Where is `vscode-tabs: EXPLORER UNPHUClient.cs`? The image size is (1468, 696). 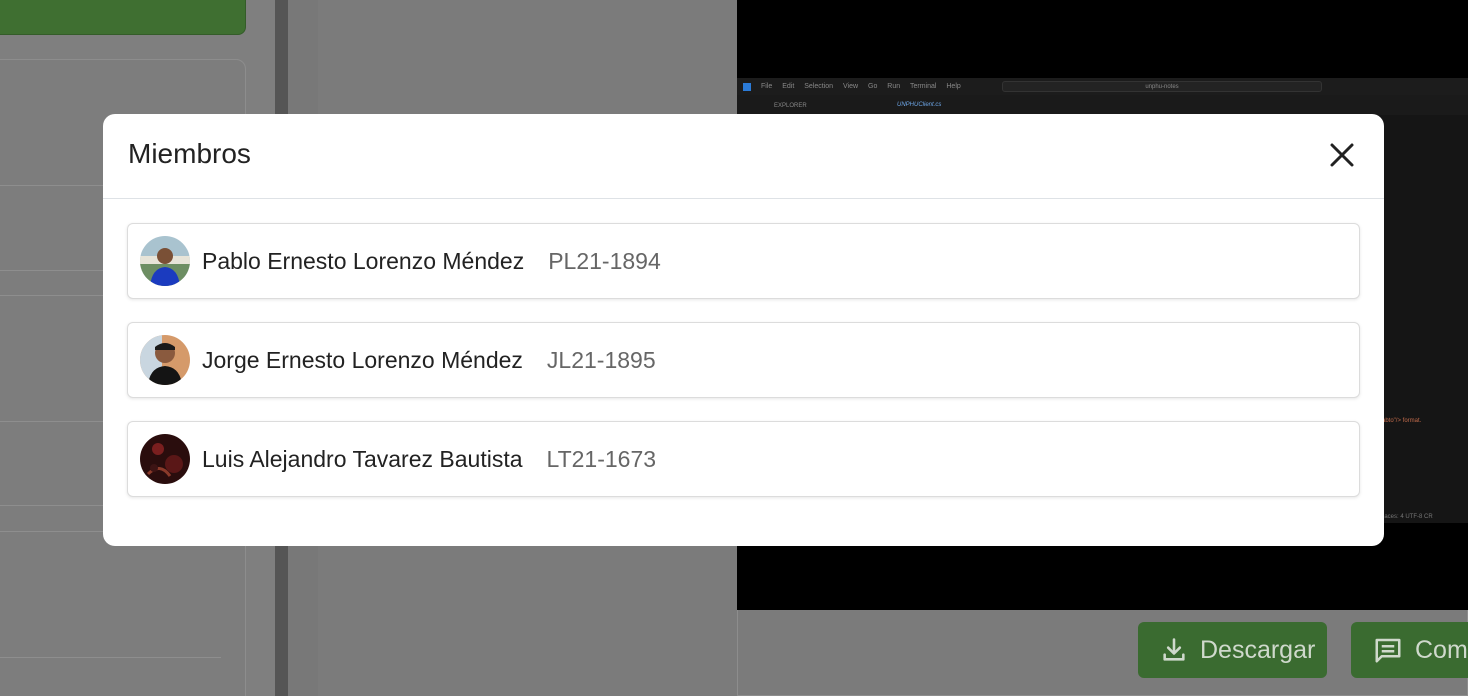
vscode-tabs: EXPLORER UNPHUClient.cs is located at coordinates (1102, 105).